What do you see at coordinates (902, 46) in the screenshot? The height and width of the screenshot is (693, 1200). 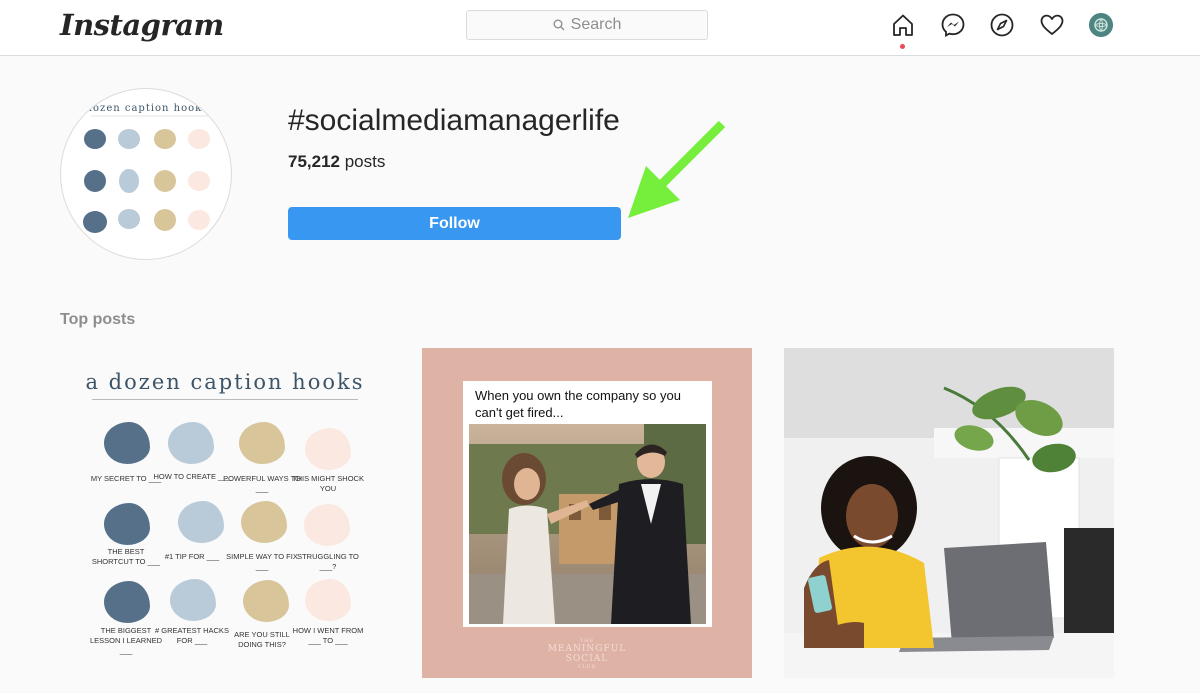 I see `notification-dot` at bounding box center [902, 46].